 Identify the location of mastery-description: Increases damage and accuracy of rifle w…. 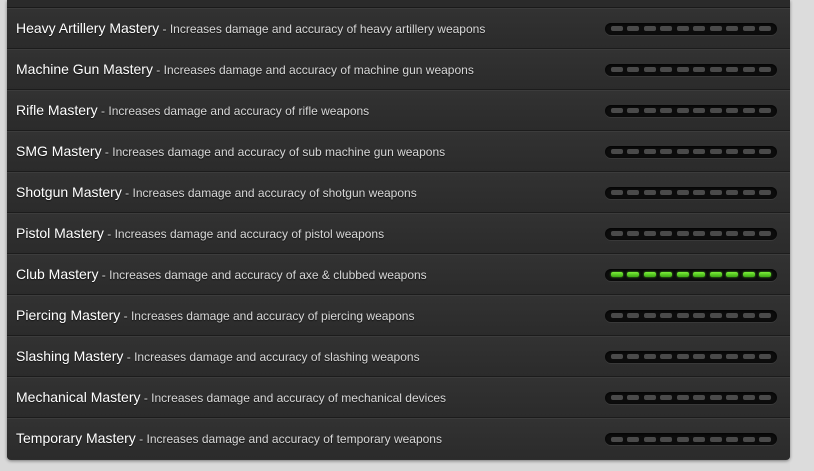
(239, 110).